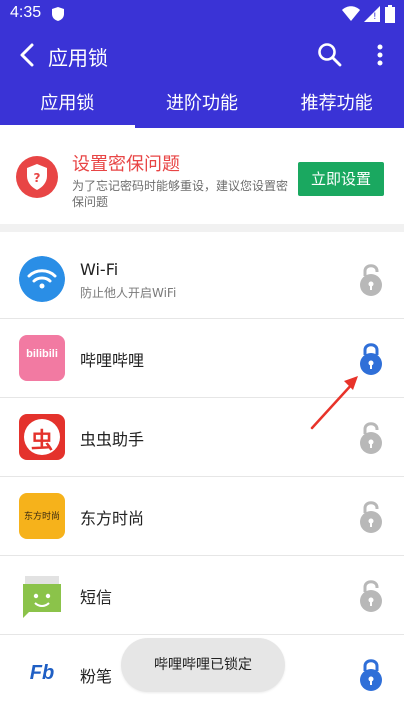  I want to click on page-title: 应用锁, so click(78, 58).